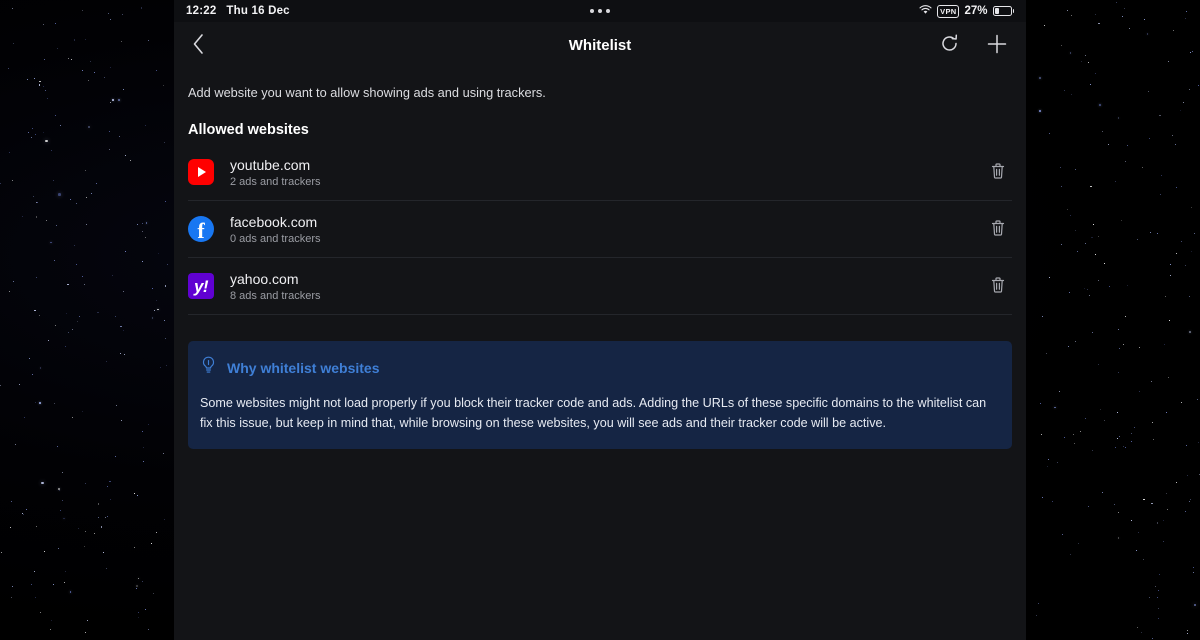 The height and width of the screenshot is (640, 1200). Describe the element at coordinates (948, 11) in the screenshot. I see `vpn-badge: VPN` at that location.